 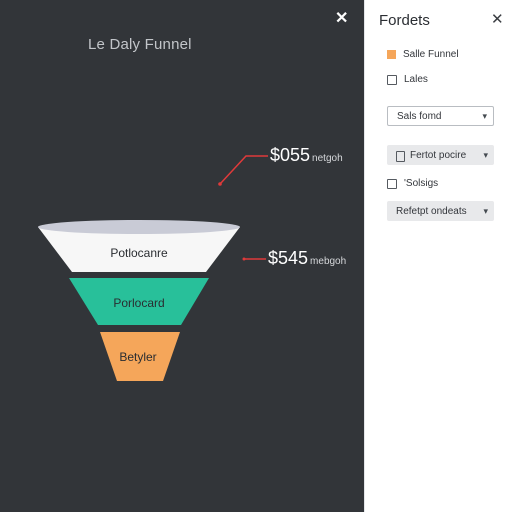 I want to click on select-1-value: Sals fomd, so click(x=419, y=116).